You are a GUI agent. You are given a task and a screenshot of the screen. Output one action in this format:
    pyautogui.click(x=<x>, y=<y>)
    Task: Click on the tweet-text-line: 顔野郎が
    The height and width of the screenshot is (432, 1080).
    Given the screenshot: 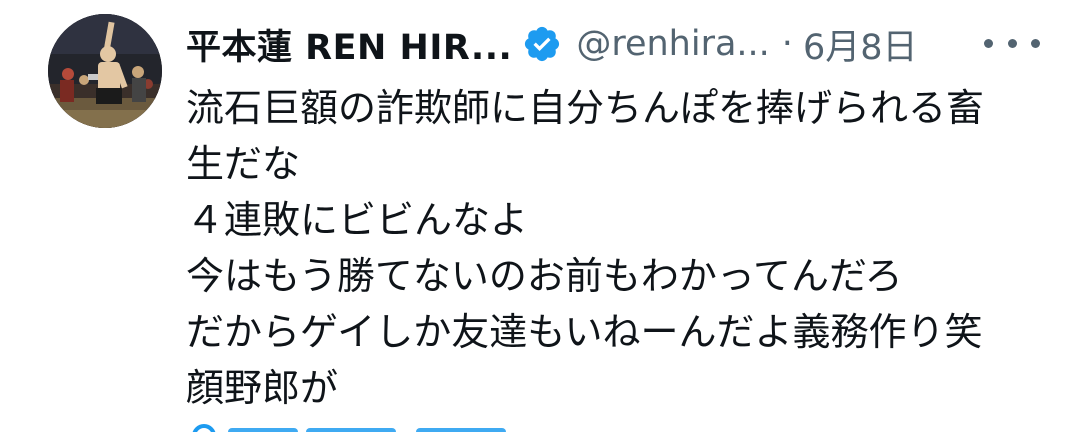 What is the action you would take?
    pyautogui.click(x=262, y=388)
    